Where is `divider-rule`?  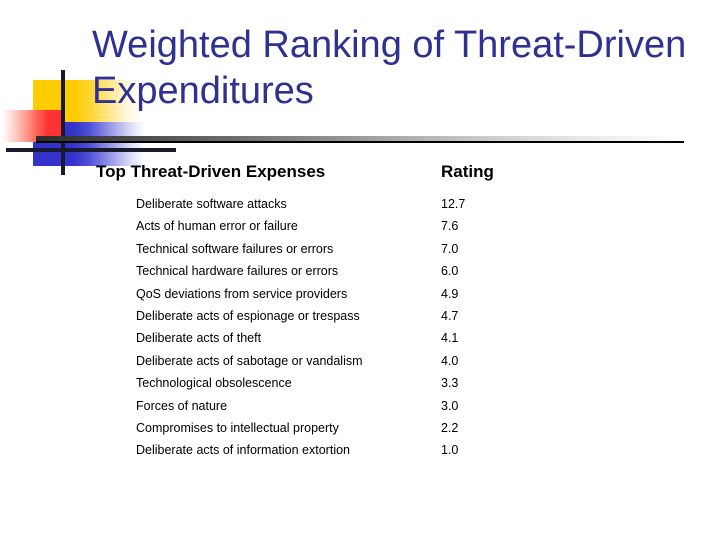 divider-rule is located at coordinates (360, 142).